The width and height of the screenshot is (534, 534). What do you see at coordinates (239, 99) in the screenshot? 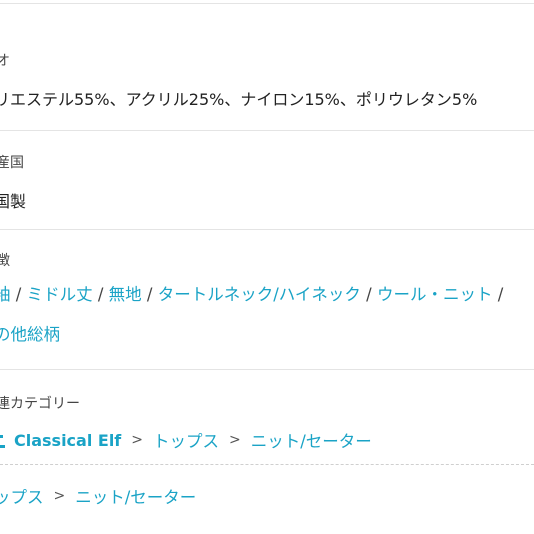
I see `material-value: リエステル55%、アクリル25%、ナイロン15%、ポリウレタン5%` at bounding box center [239, 99].